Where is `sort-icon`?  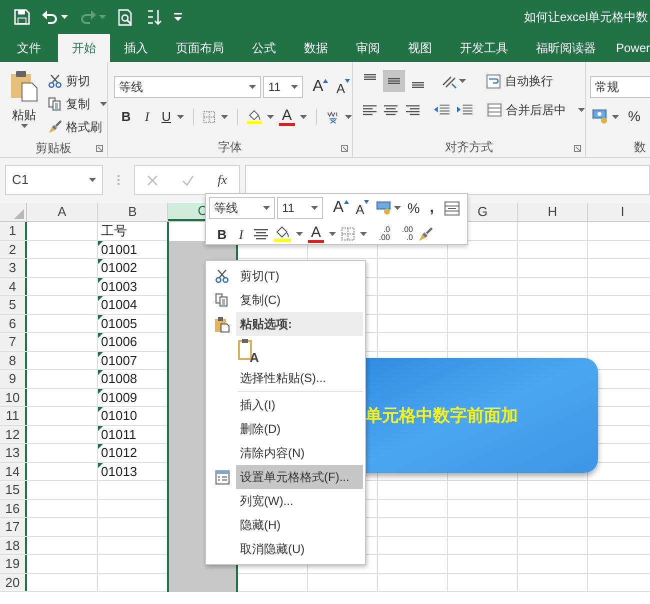 sort-icon is located at coordinates (154, 17).